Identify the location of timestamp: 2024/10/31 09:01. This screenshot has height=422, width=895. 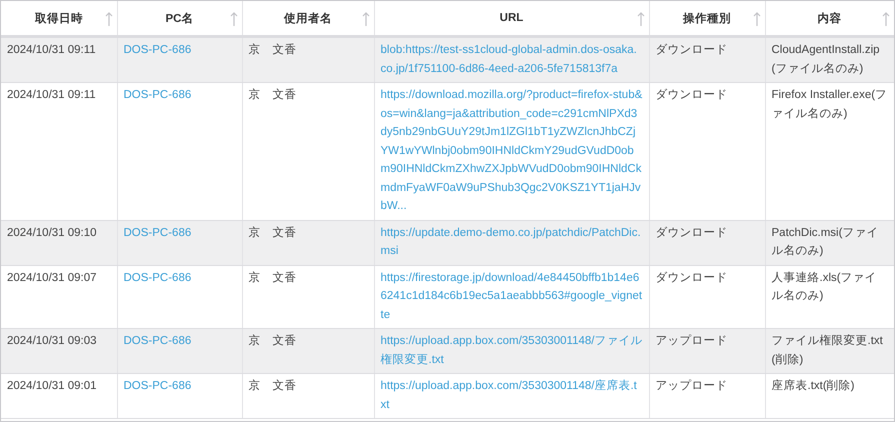
(52, 386).